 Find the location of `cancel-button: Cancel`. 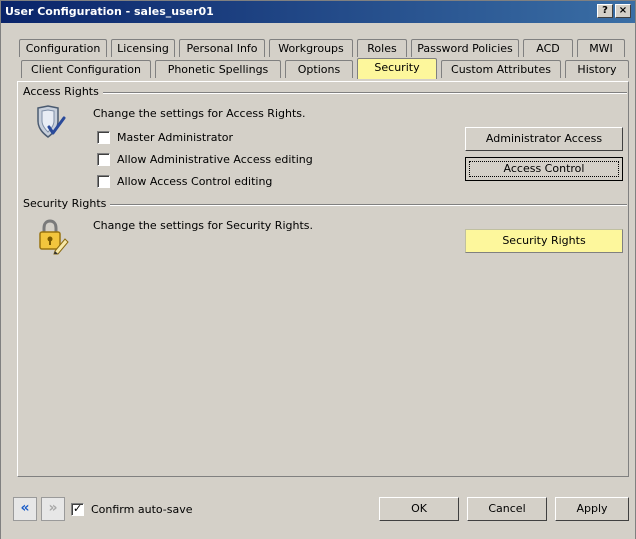

cancel-button: Cancel is located at coordinates (507, 509).